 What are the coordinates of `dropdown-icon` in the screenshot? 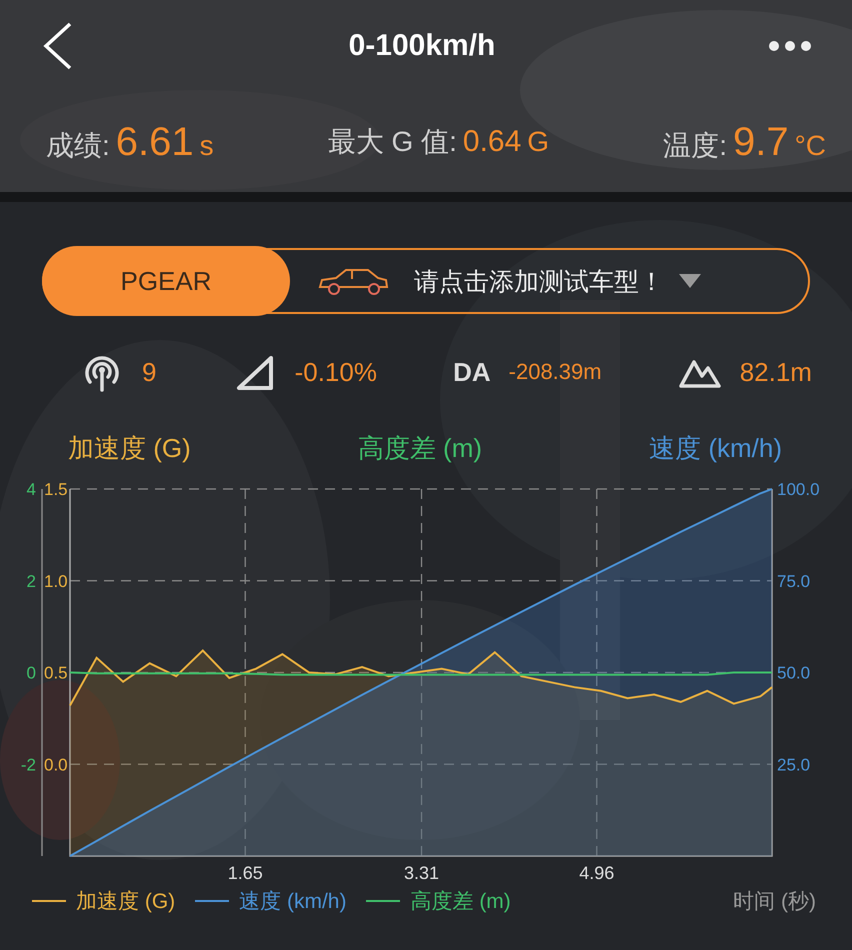 It's located at (690, 281).